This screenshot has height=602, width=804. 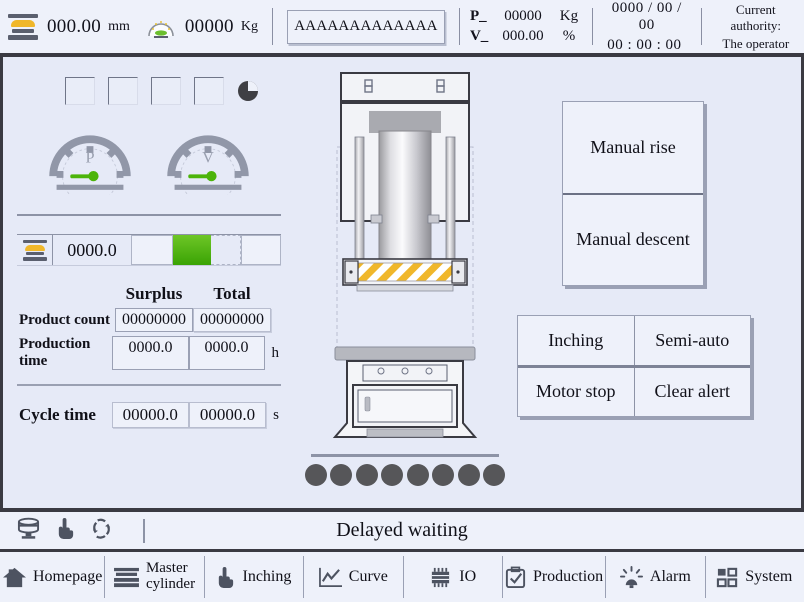 What do you see at coordinates (153, 577) in the screenshot?
I see `tab-master-cylinder: Master cylinder` at bounding box center [153, 577].